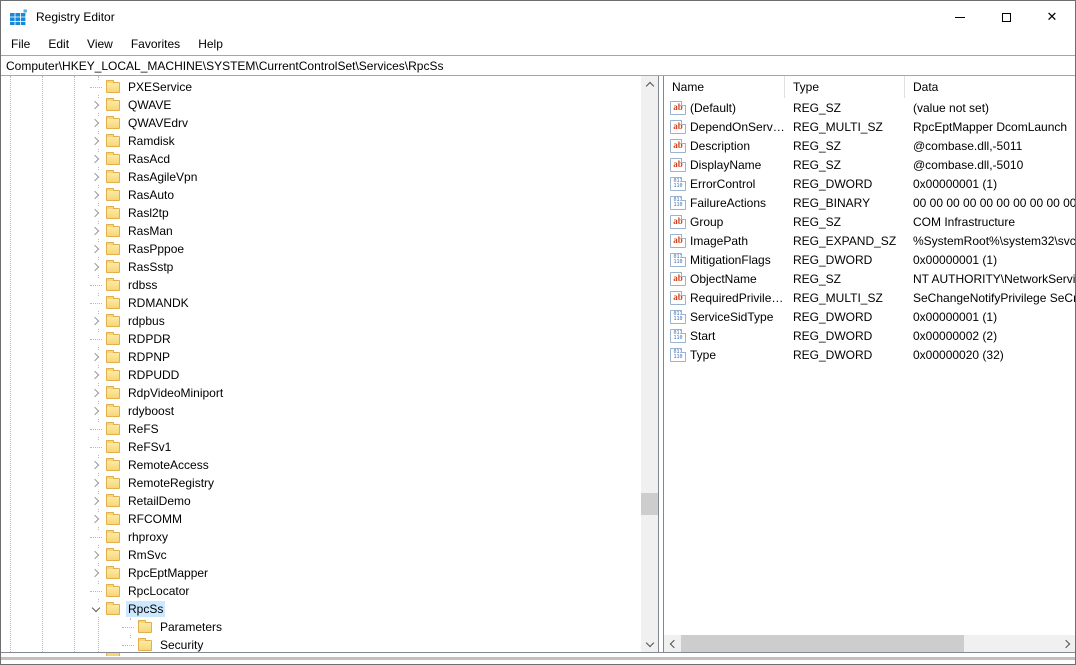 This screenshot has height=665, width=1076. What do you see at coordinates (321, 285) in the screenshot?
I see `tree-item-rdbss: rdbss` at bounding box center [321, 285].